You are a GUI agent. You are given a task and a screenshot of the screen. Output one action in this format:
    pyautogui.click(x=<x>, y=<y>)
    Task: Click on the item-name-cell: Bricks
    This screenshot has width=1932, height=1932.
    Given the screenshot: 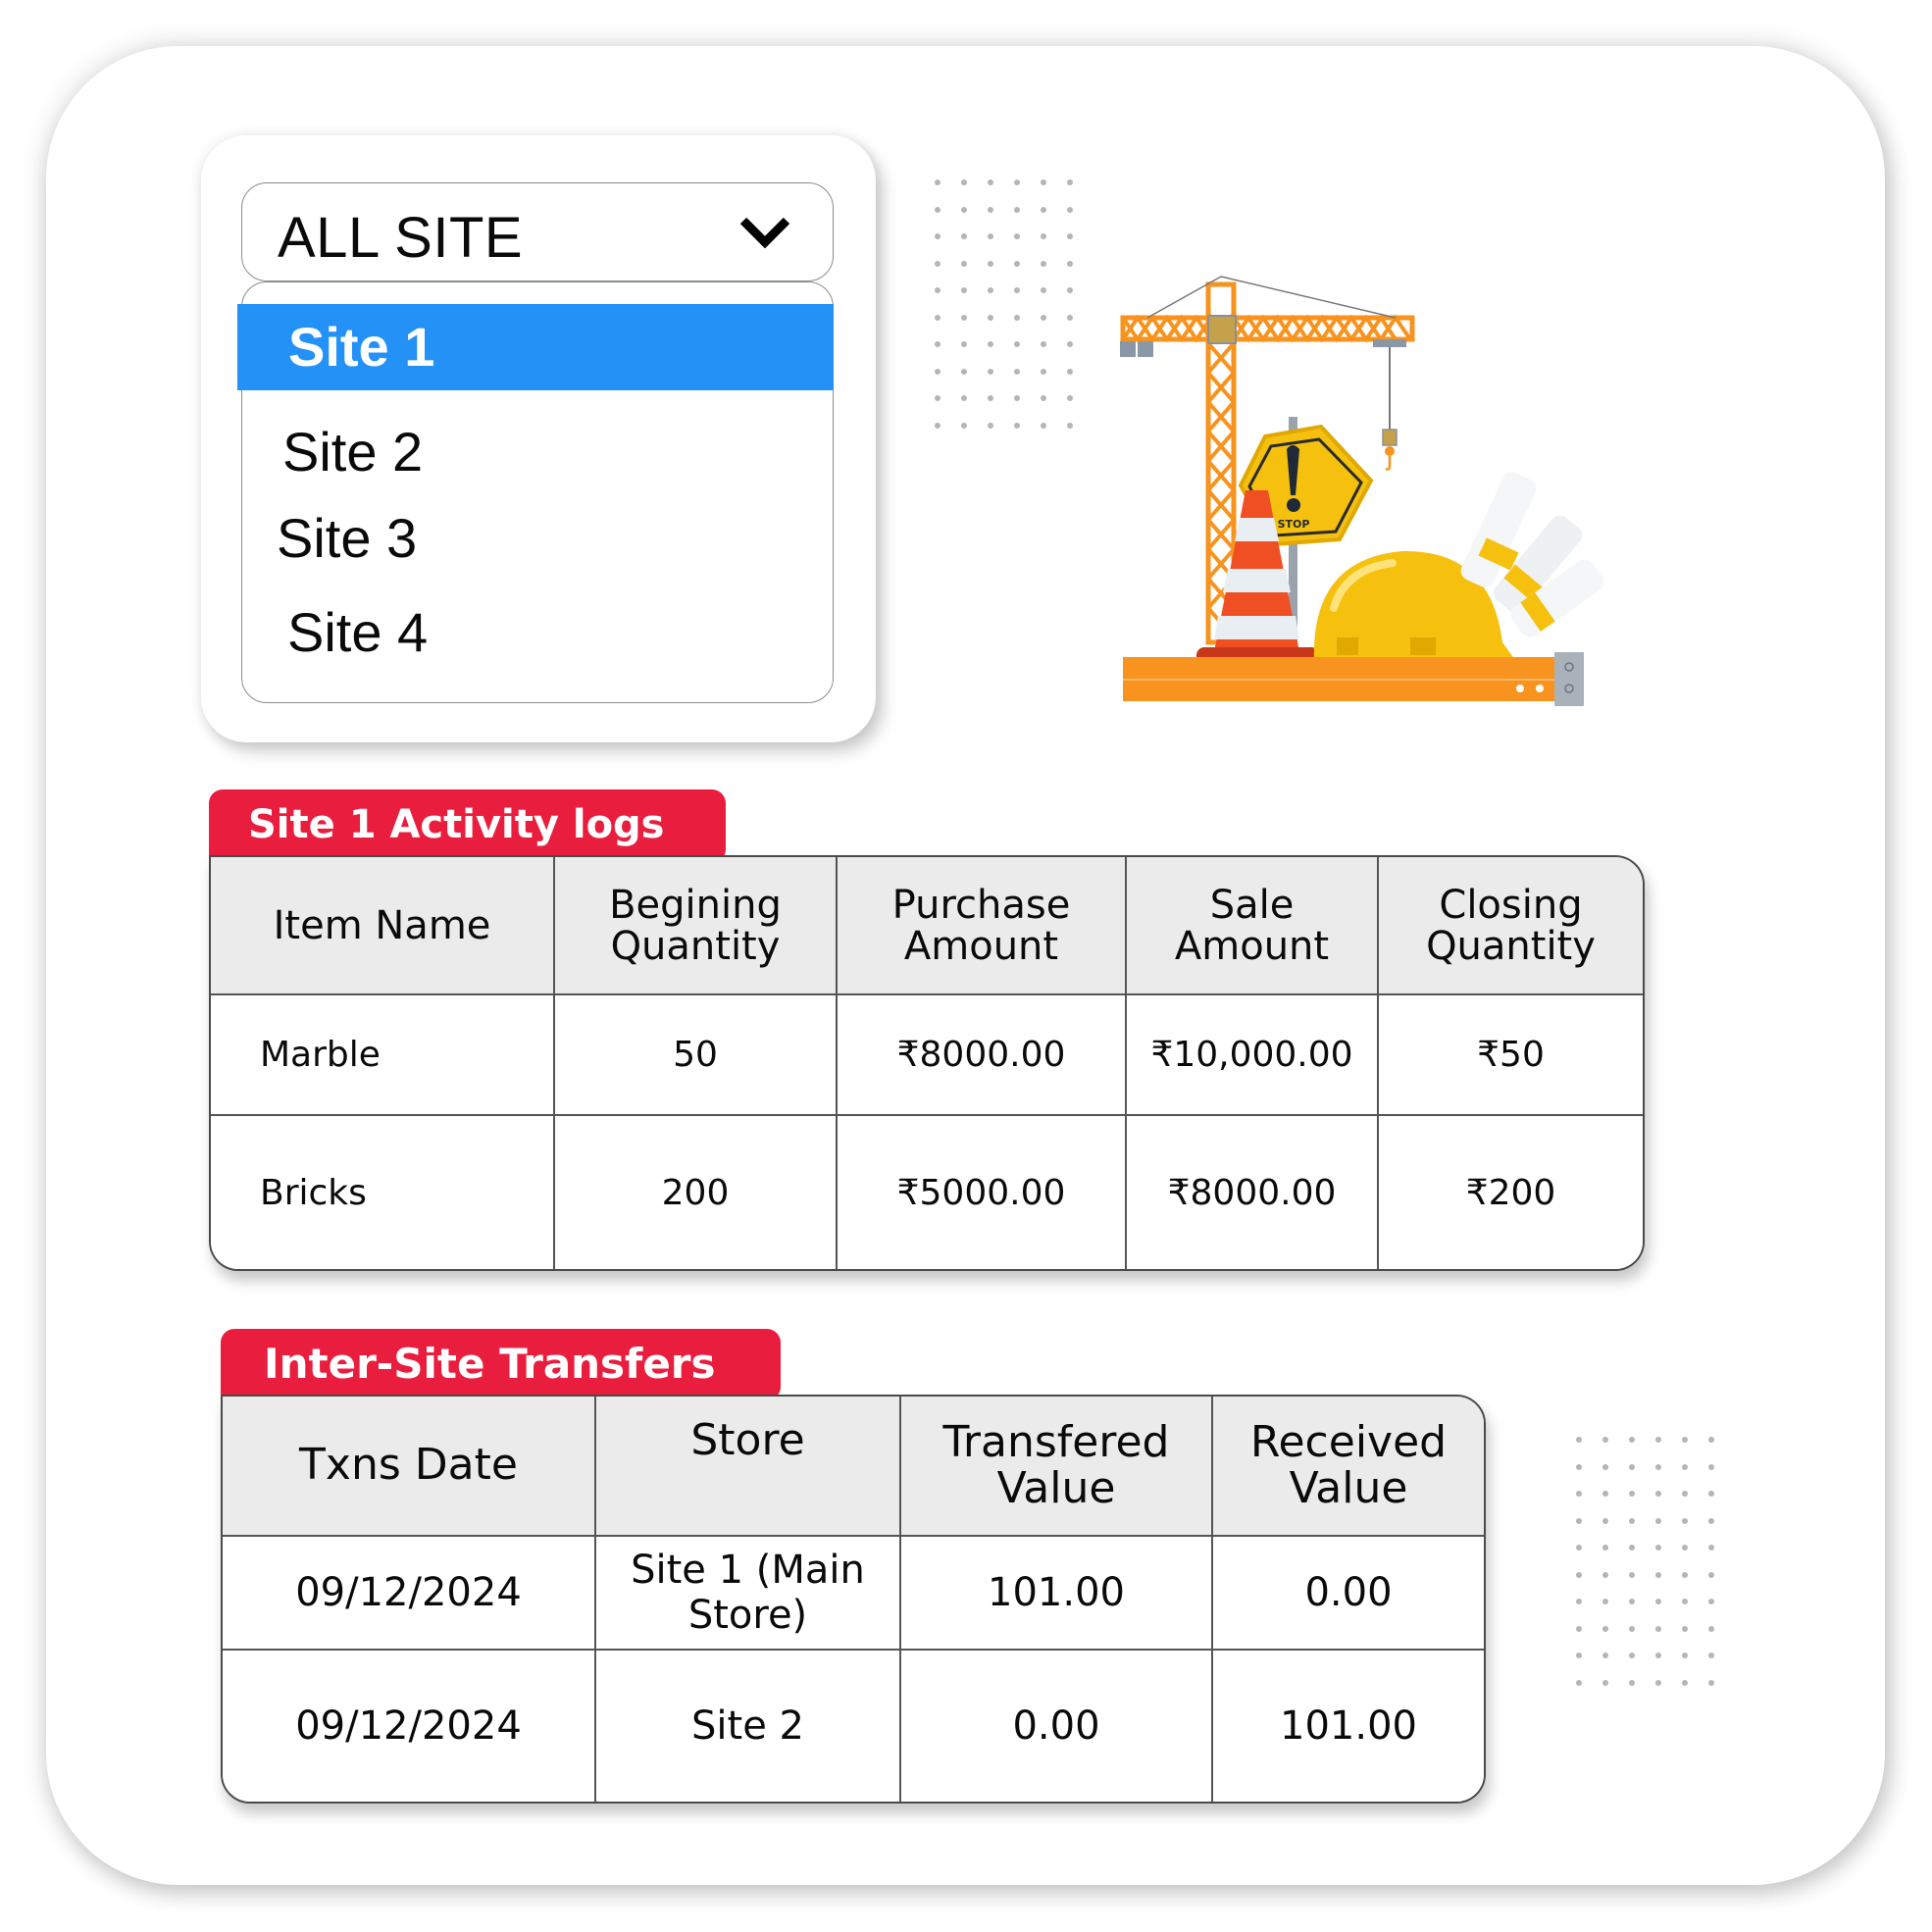 What is the action you would take?
    pyautogui.click(x=383, y=1191)
    